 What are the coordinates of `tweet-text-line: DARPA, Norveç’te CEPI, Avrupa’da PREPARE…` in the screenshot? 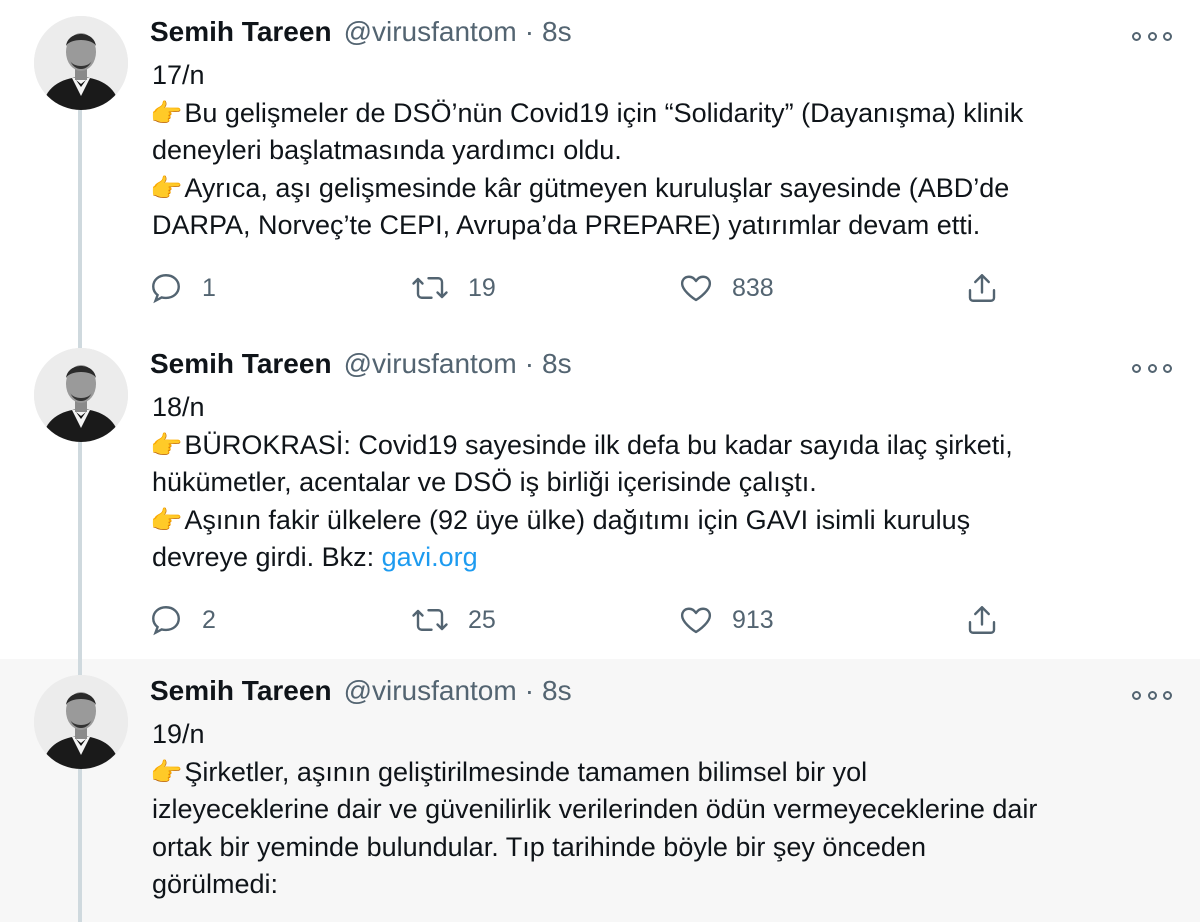 It's located at (566, 225).